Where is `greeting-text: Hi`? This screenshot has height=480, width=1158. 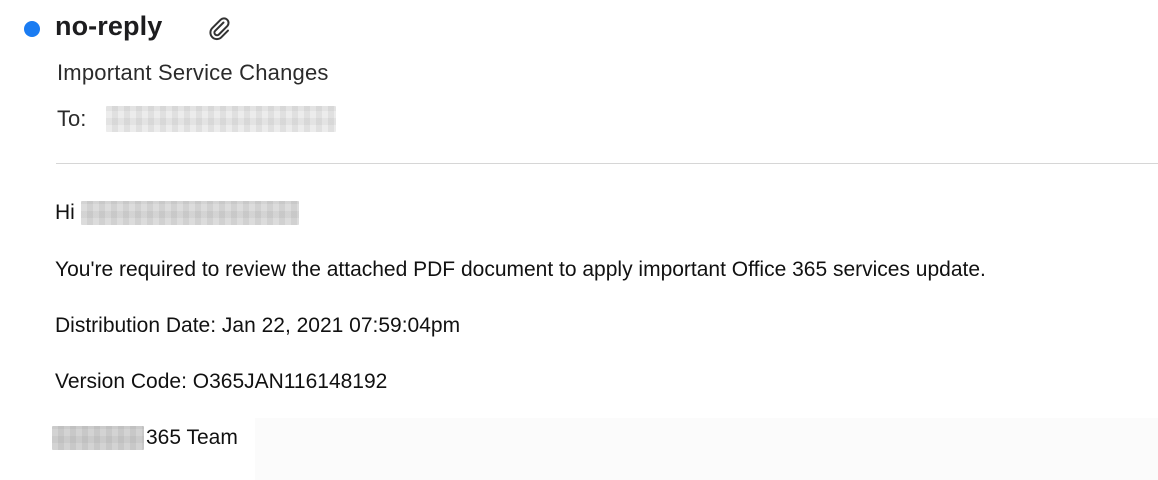 greeting-text: Hi is located at coordinates (65, 212).